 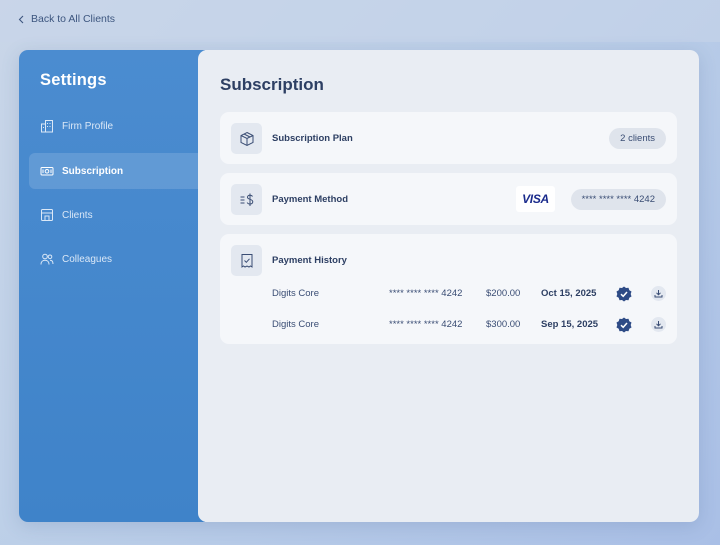 I want to click on payment-history-label: Payment History, so click(x=309, y=260).